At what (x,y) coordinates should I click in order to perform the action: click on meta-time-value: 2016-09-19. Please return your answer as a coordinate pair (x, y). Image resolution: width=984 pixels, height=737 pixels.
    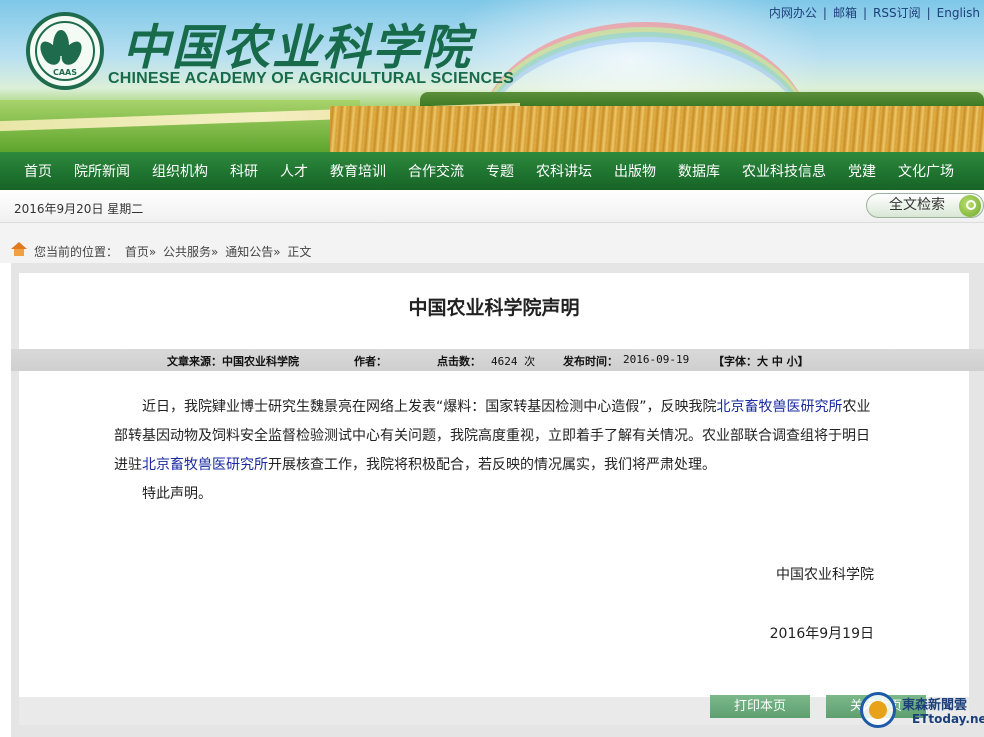
    Looking at the image, I should click on (656, 359).